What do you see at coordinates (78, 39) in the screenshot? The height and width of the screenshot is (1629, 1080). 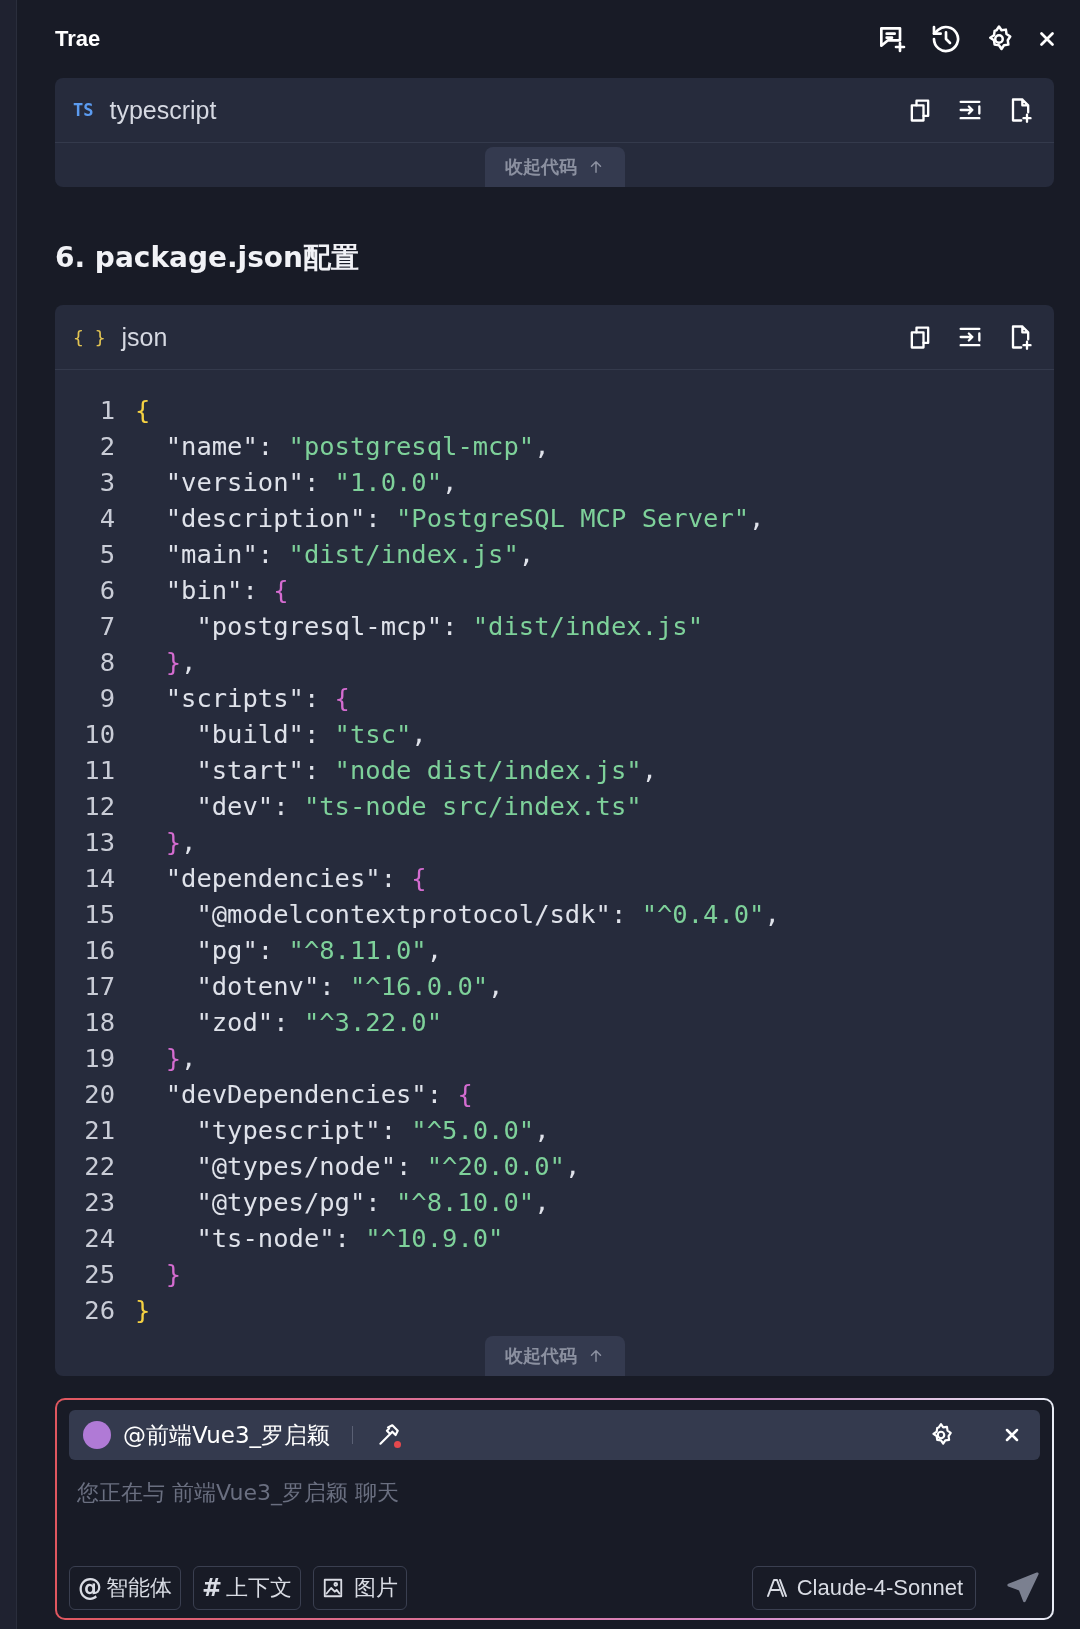 I see `window-title: Trae` at bounding box center [78, 39].